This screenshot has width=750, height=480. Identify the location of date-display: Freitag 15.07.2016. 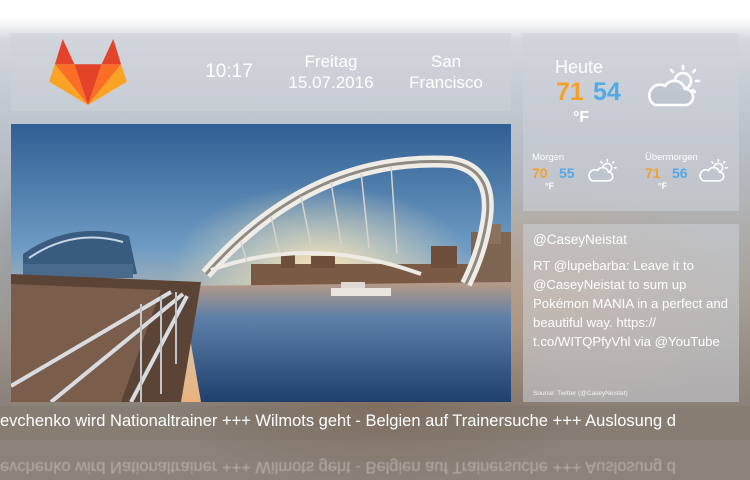
(331, 72).